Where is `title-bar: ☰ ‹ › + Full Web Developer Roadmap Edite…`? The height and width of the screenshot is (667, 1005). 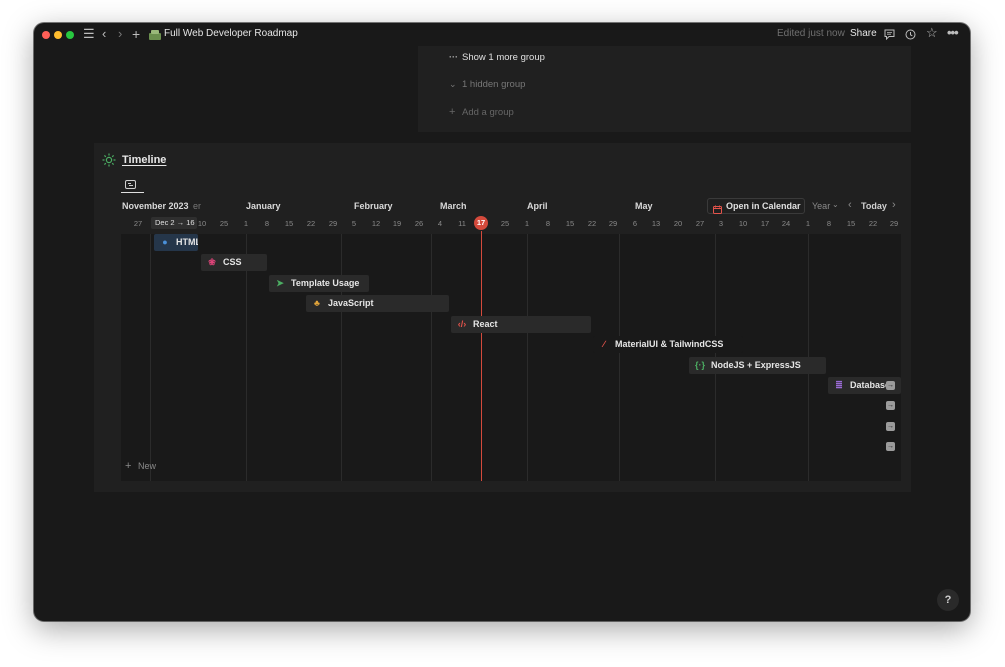 title-bar: ☰ ‹ › + Full Web Developer Roadmap Edite… is located at coordinates (502, 34).